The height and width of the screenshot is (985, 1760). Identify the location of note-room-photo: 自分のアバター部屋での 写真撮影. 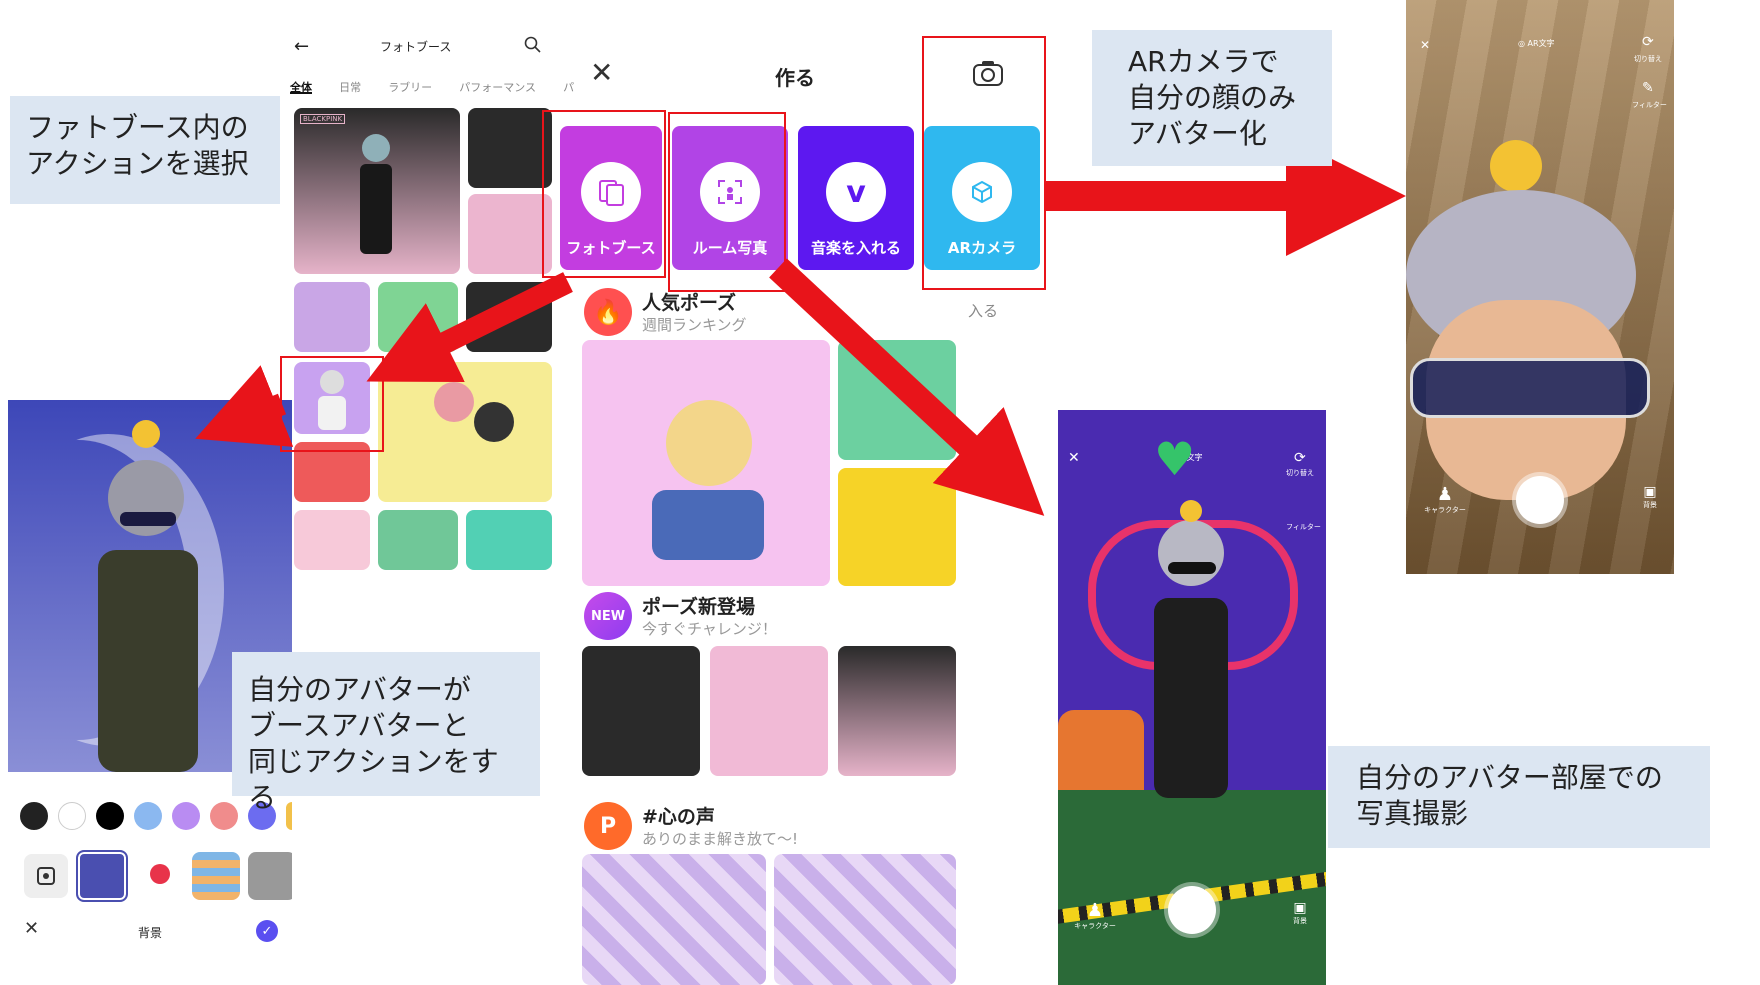
(1519, 797).